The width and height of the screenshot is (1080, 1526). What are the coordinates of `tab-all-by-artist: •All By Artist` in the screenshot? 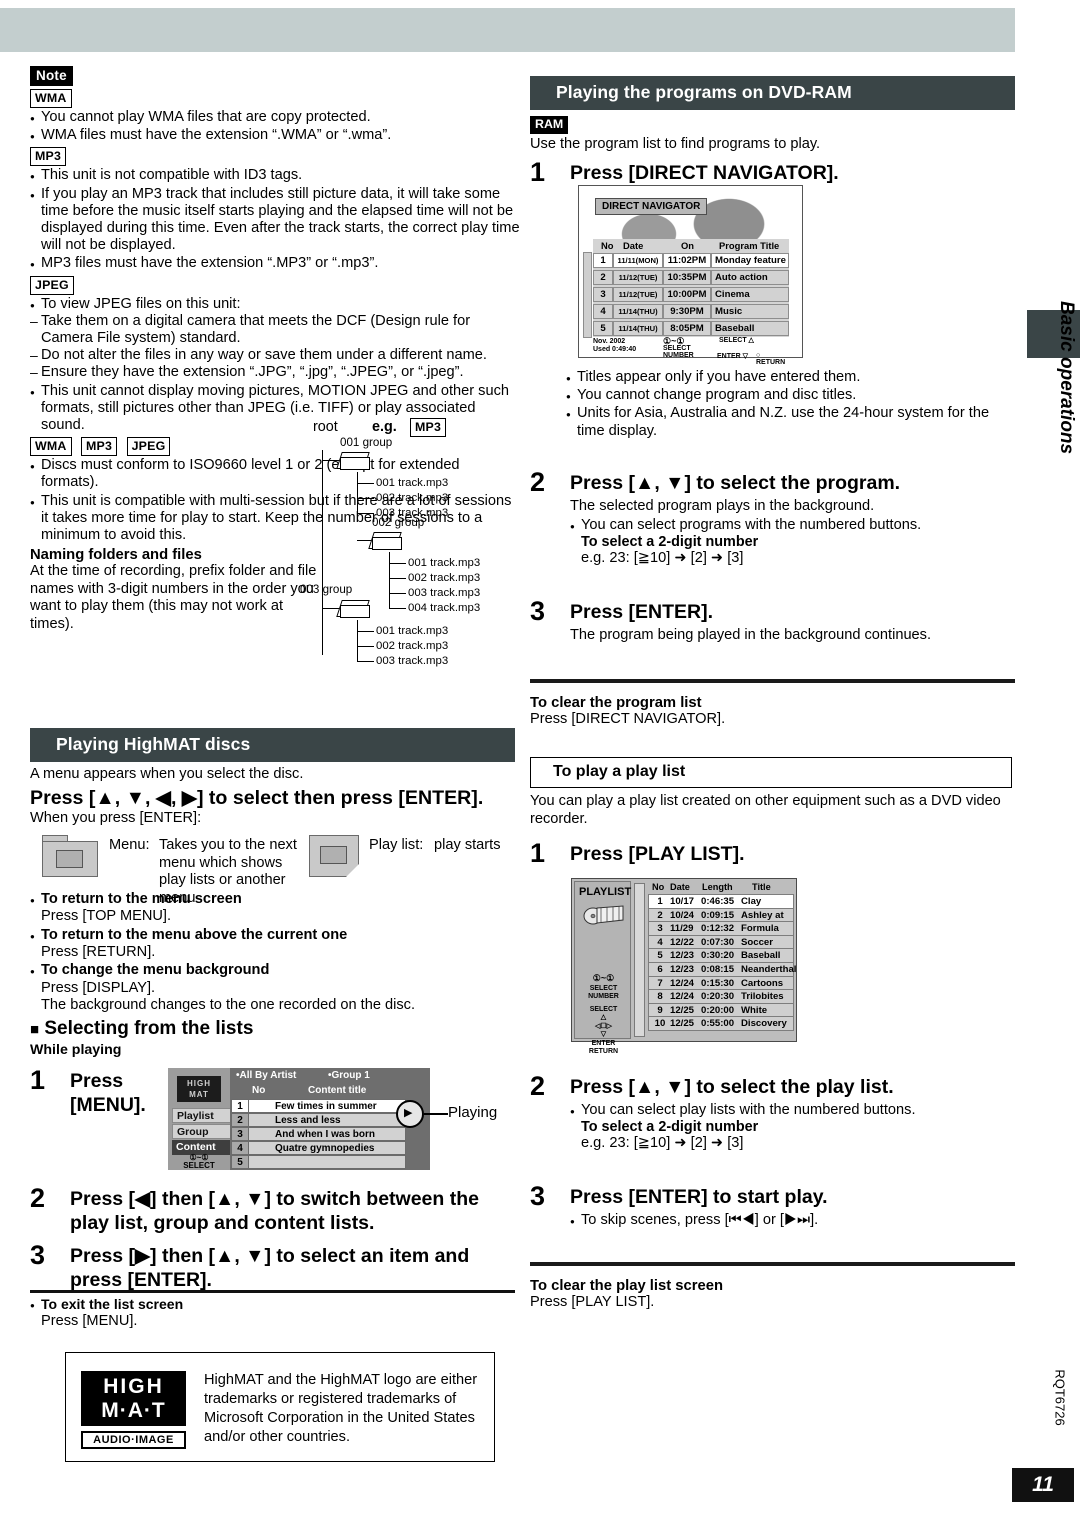 It's located at (266, 1075).